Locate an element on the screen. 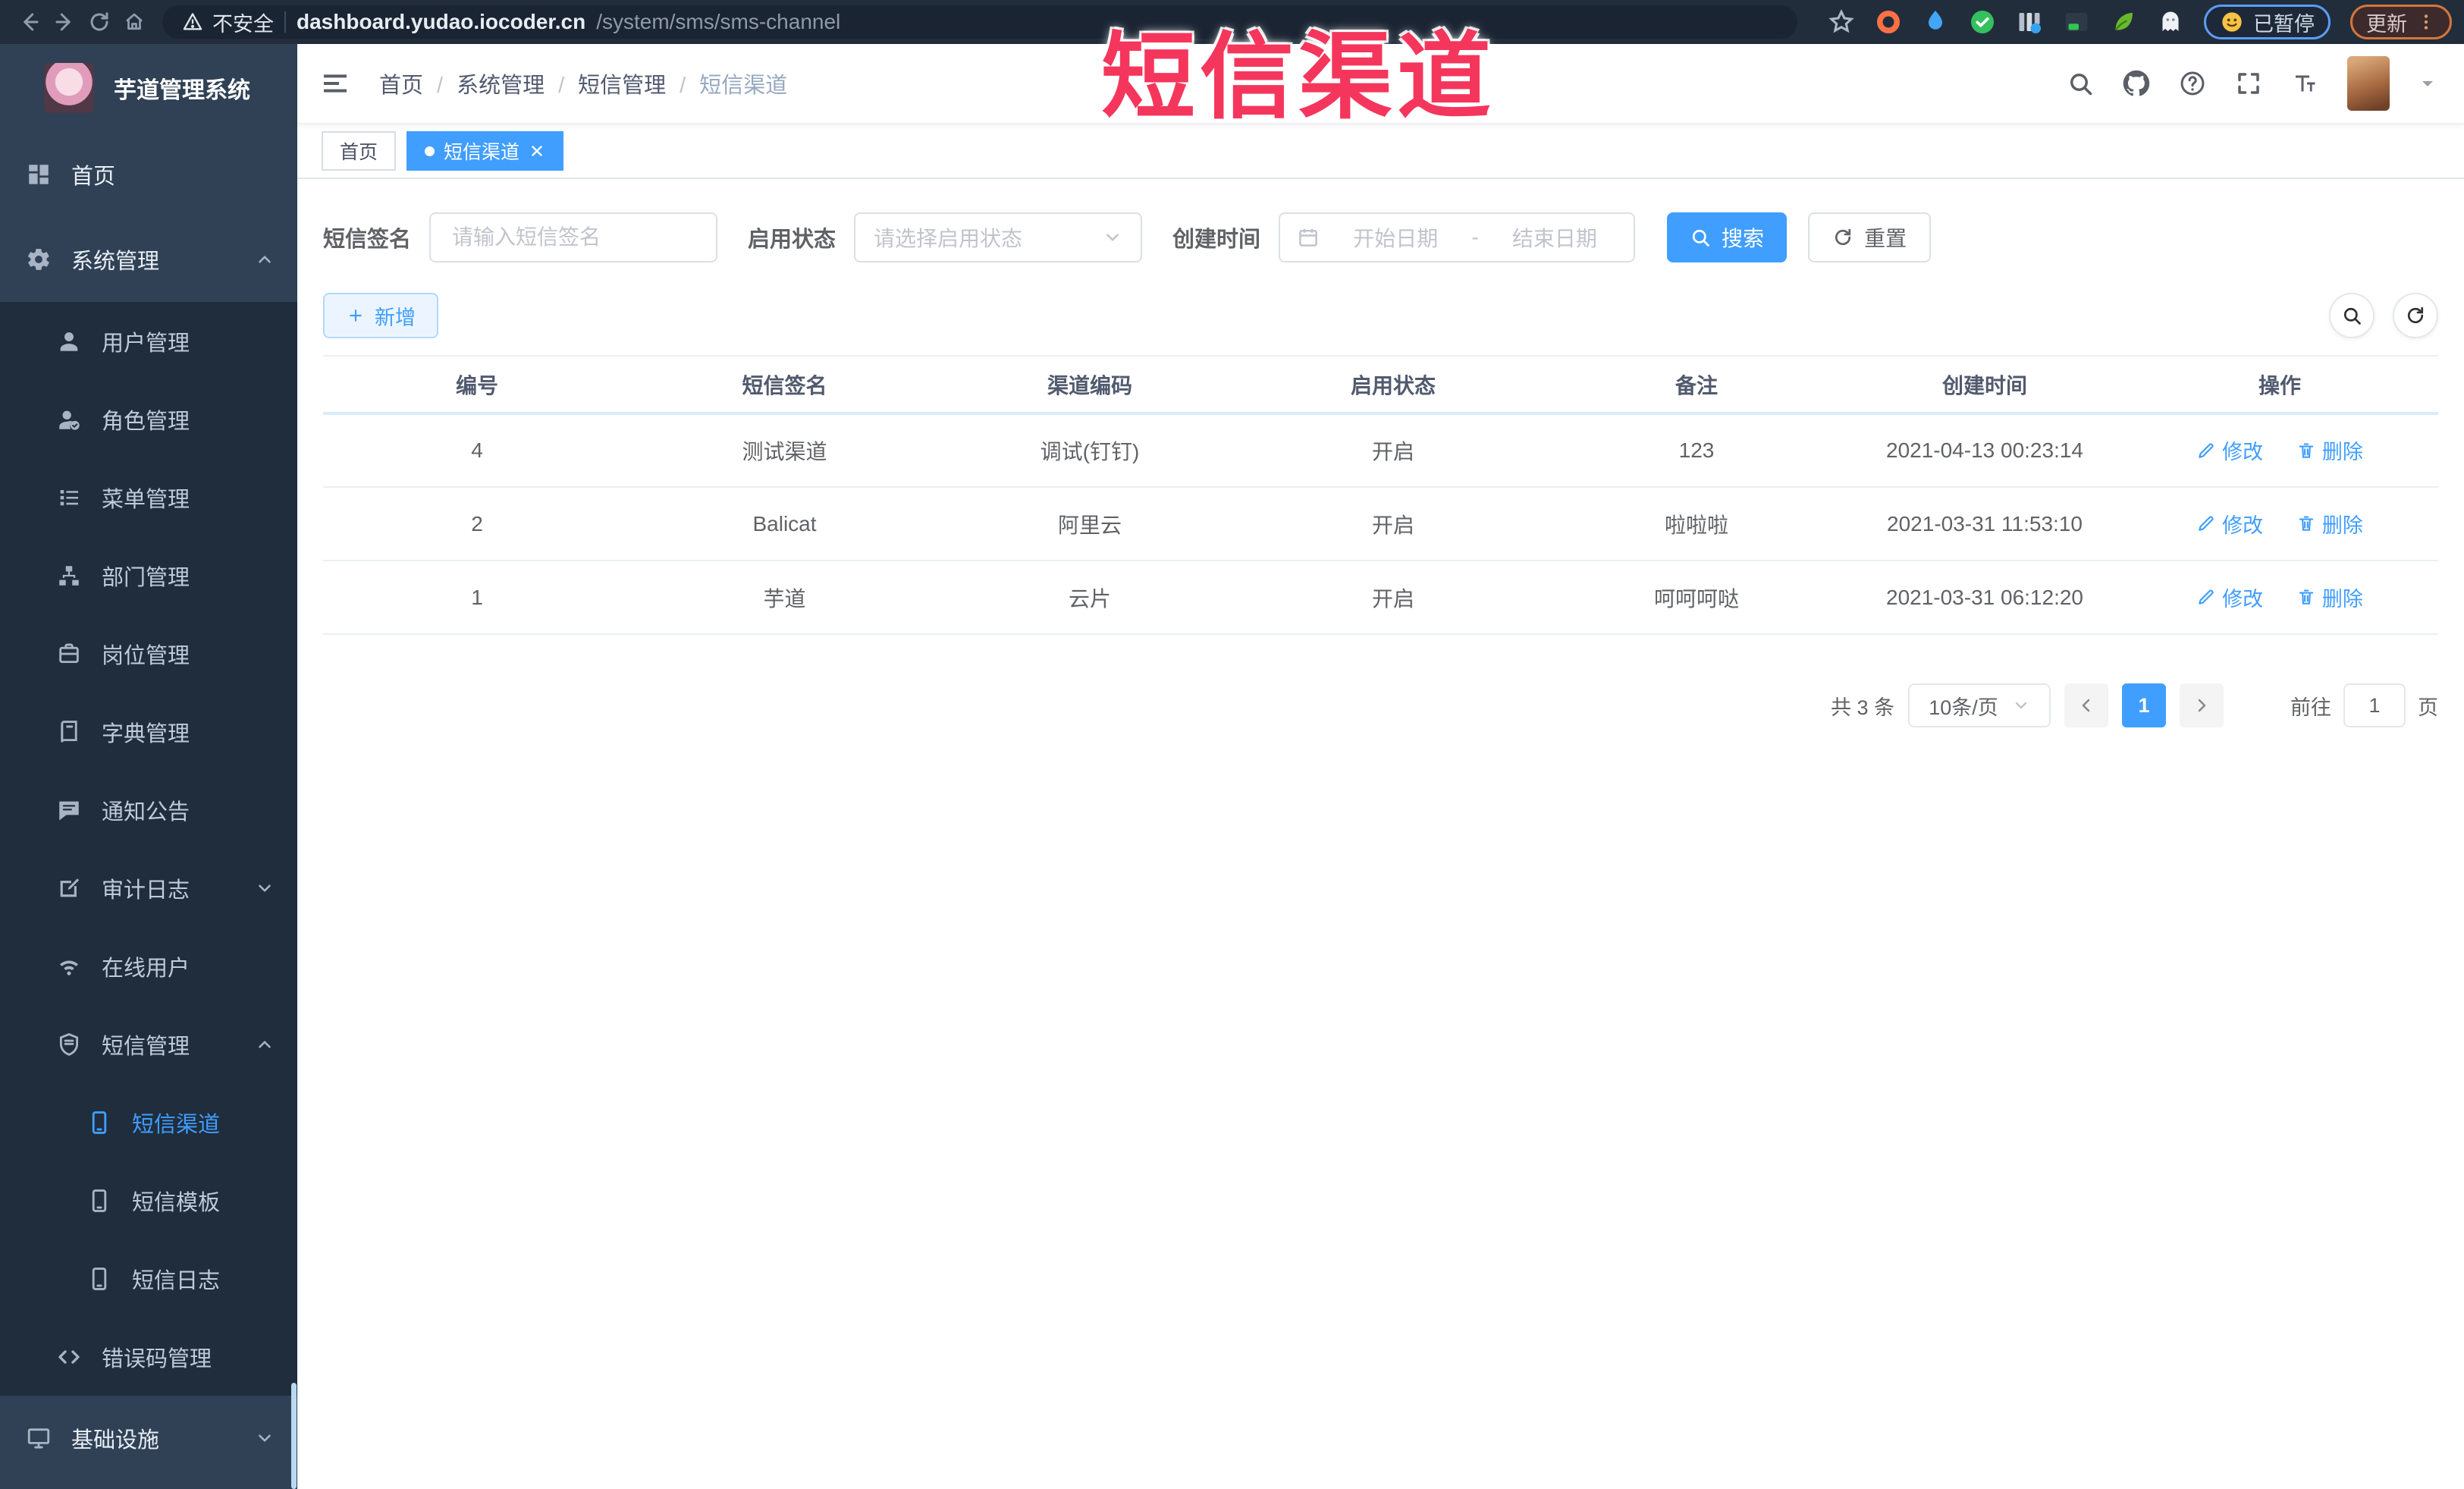 This screenshot has height=1489, width=2464. sidebar-item-label: 短信管理 is located at coordinates (146, 1046).